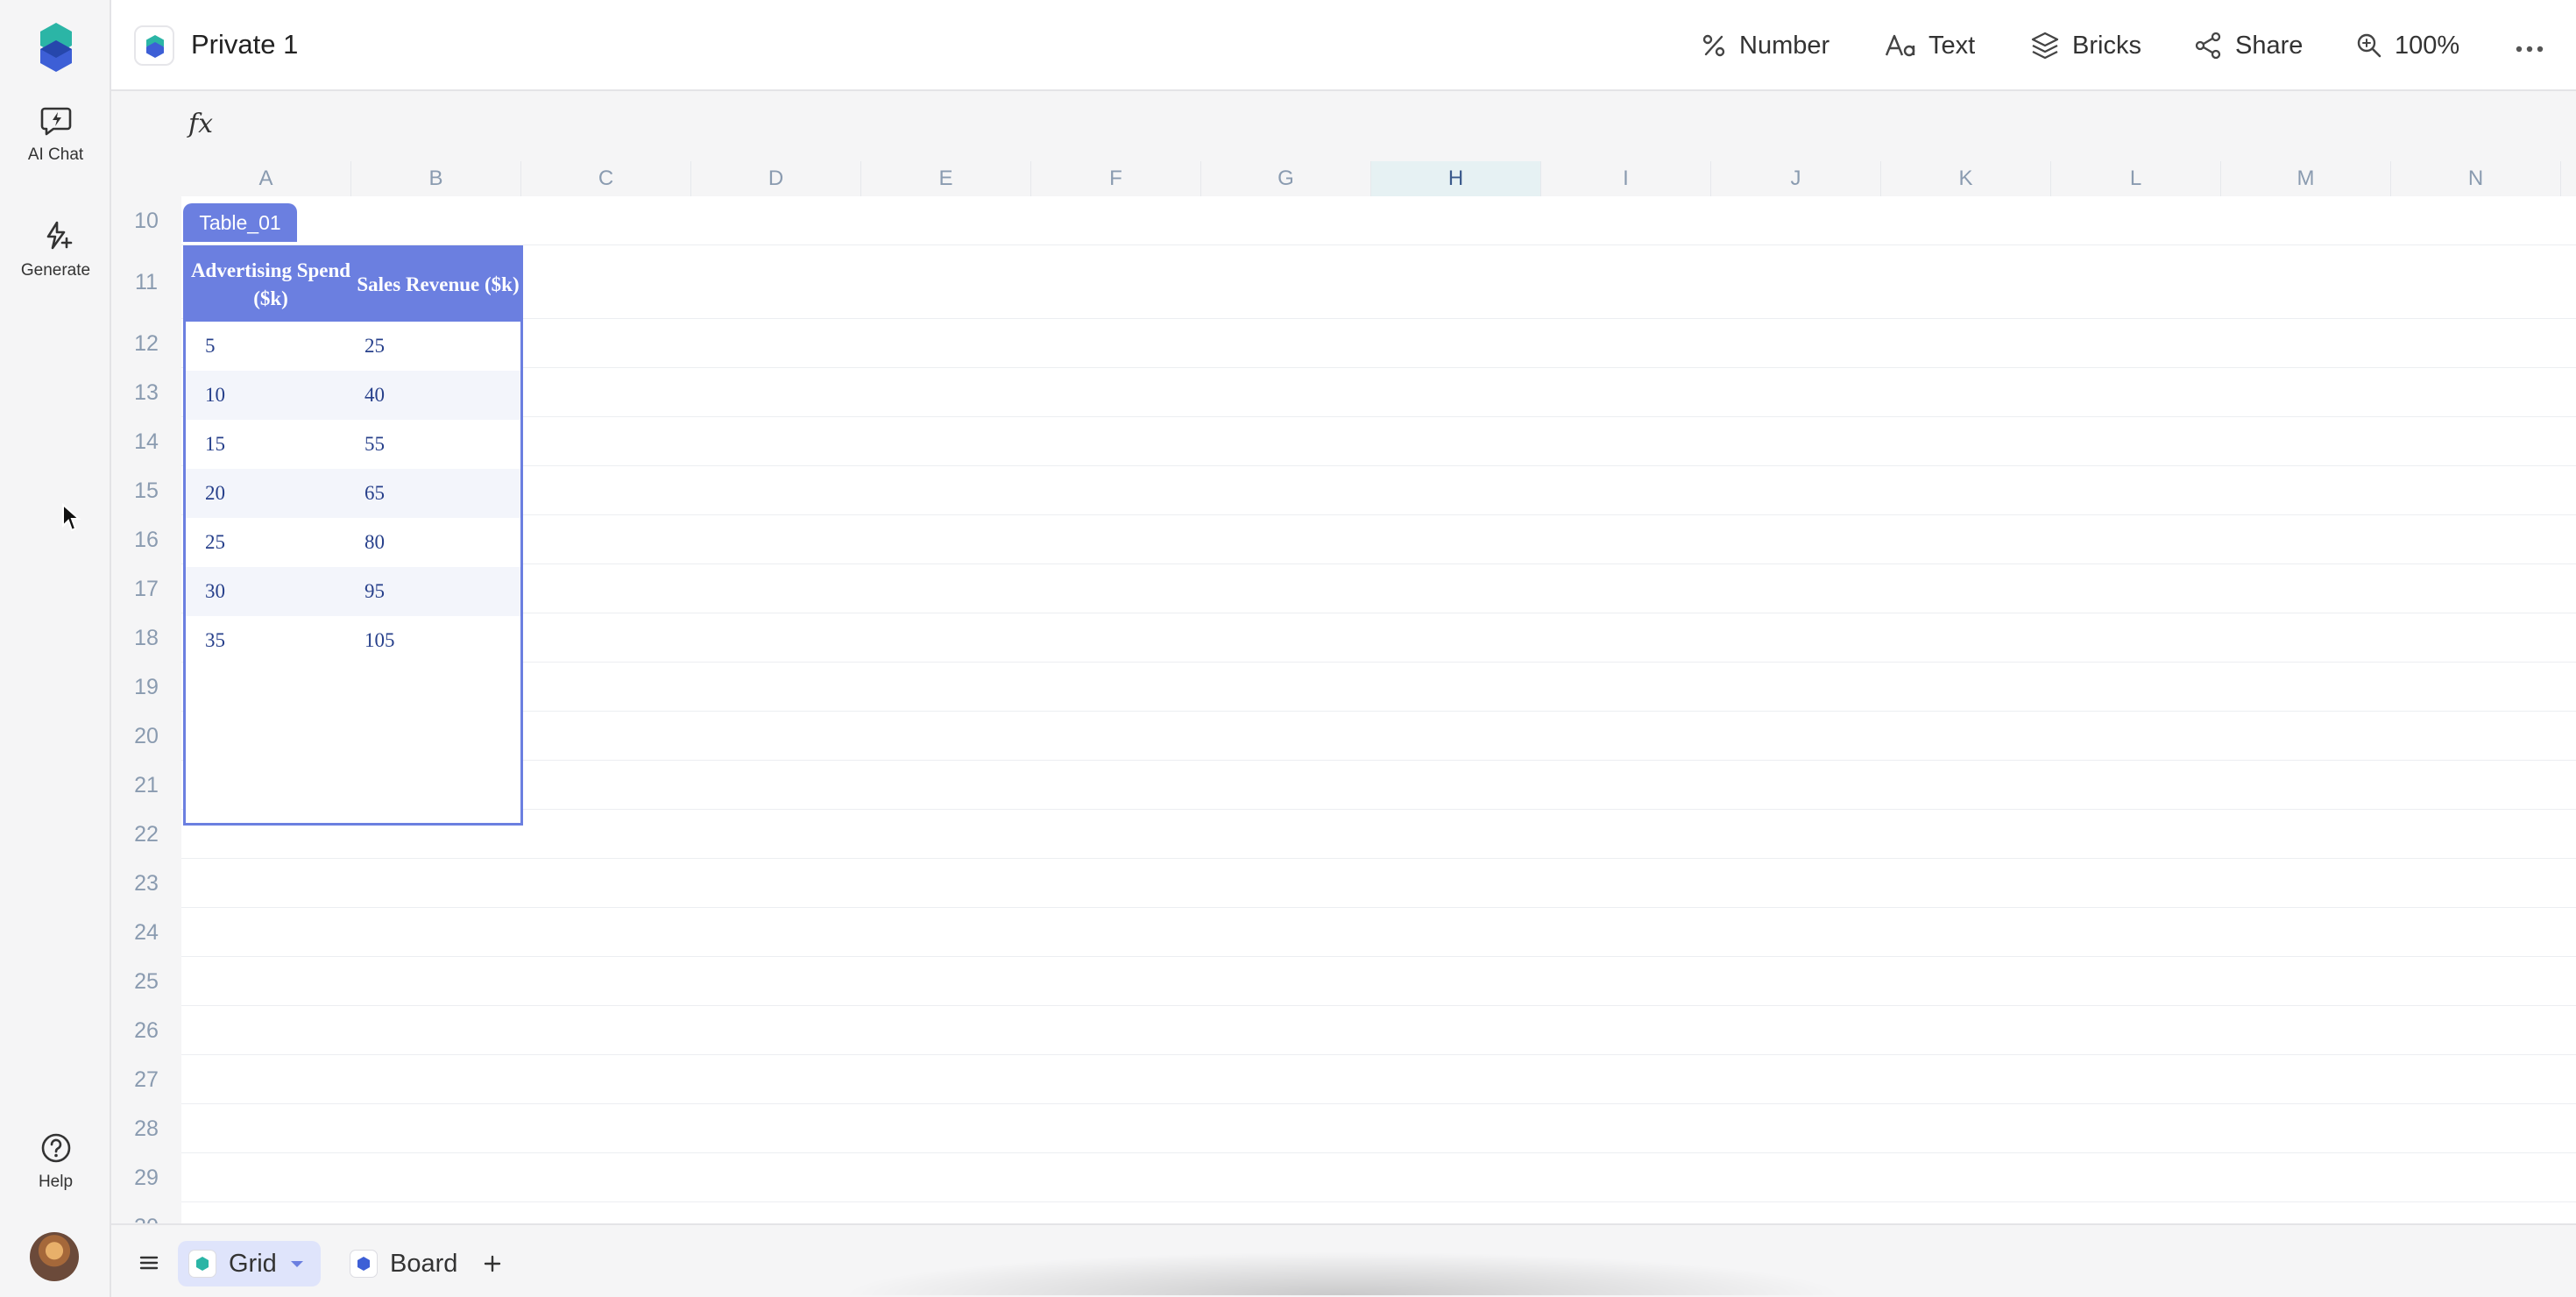 Image resolution: width=2576 pixels, height=1297 pixels. I want to click on add-sheet-button, so click(492, 1263).